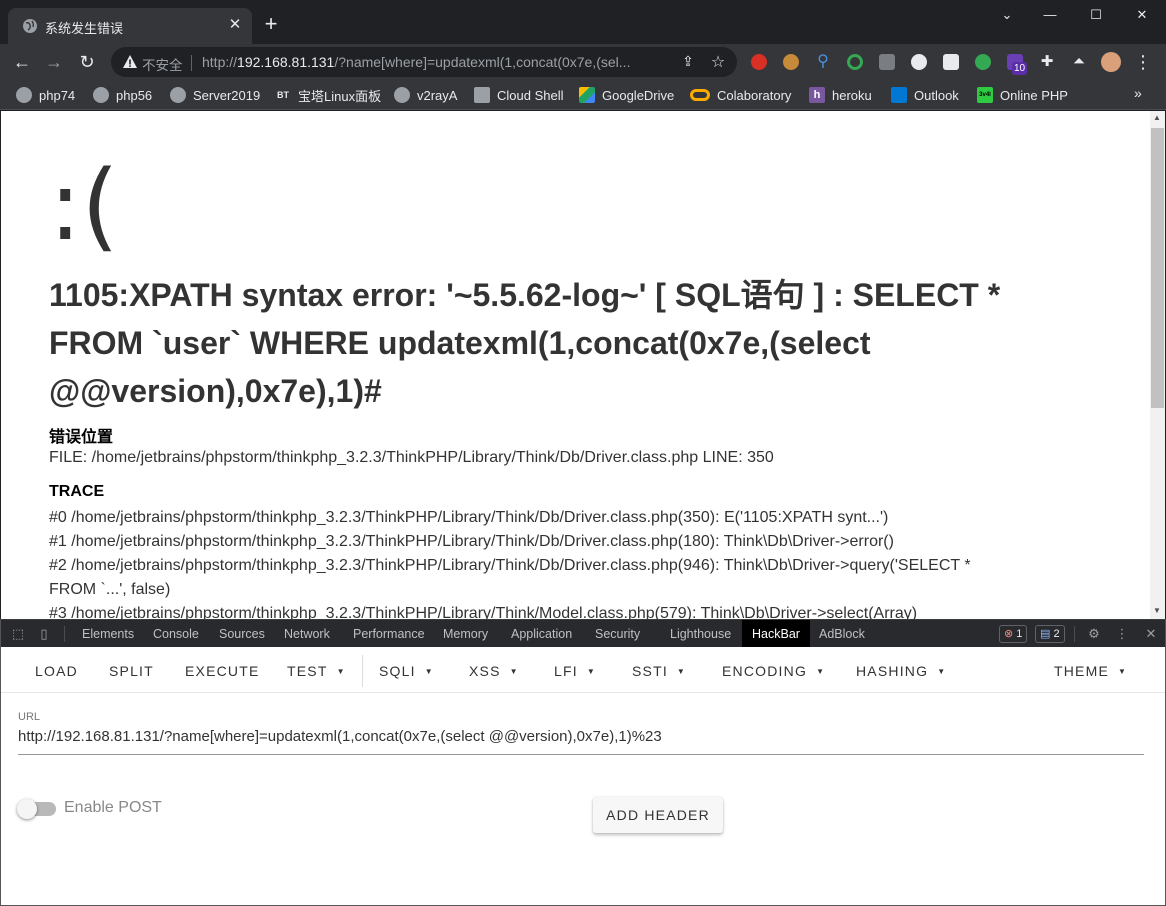  What do you see at coordinates (131, 671) in the screenshot?
I see `split-button: SPLIT` at bounding box center [131, 671].